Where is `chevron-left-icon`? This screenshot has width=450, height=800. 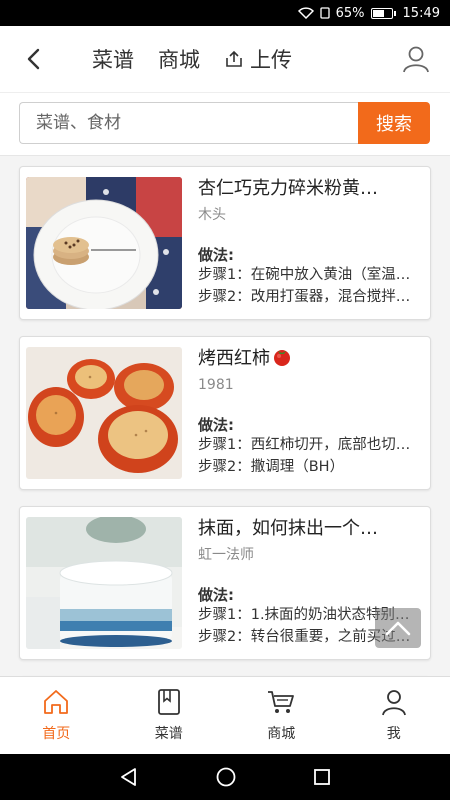
chevron-left-icon is located at coordinates (33, 59).